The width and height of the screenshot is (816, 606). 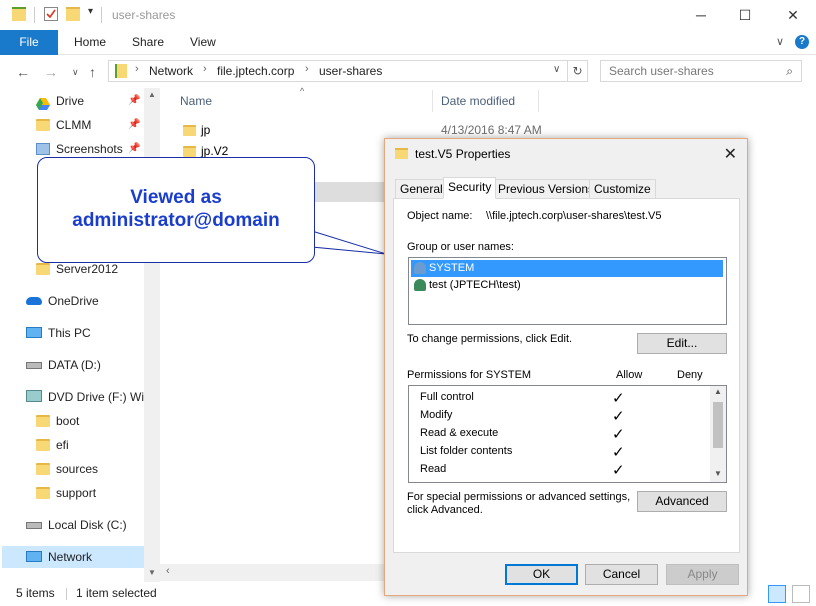 What do you see at coordinates (68, 421) in the screenshot?
I see `sidebar-item-label: boot` at bounding box center [68, 421].